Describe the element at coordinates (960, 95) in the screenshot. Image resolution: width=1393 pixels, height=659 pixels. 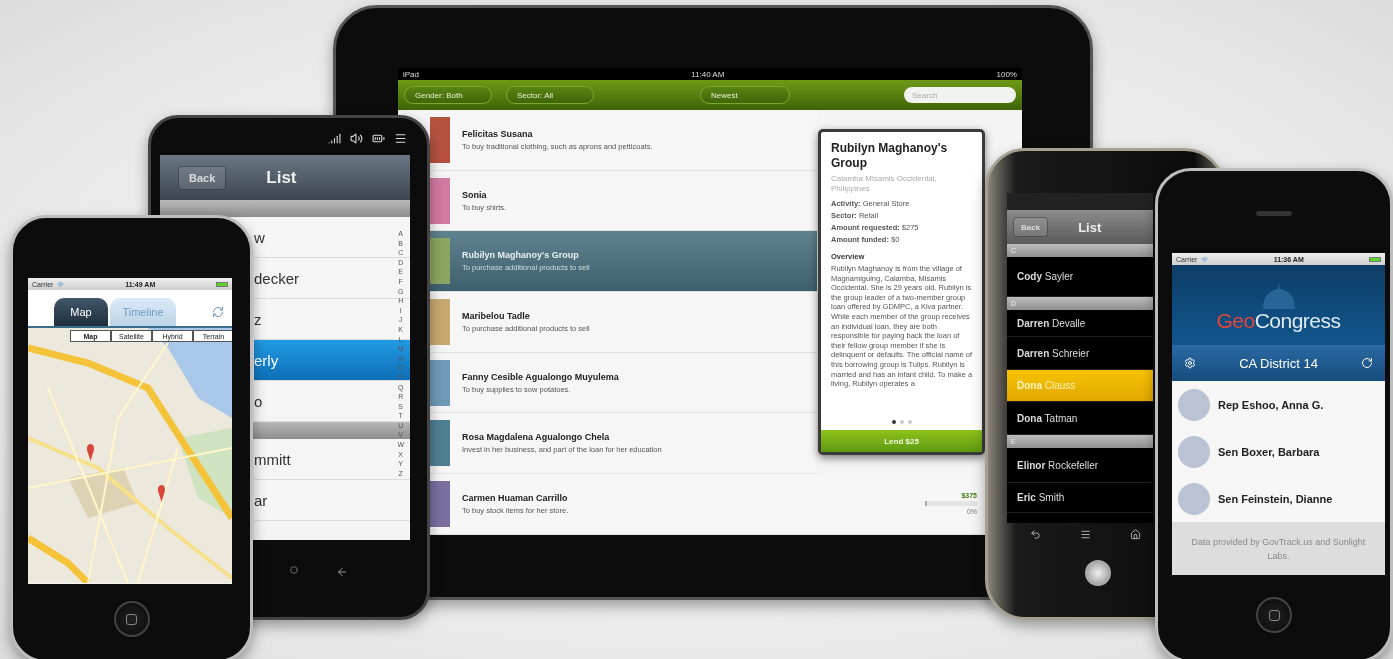
I see `search-field: Search` at that location.